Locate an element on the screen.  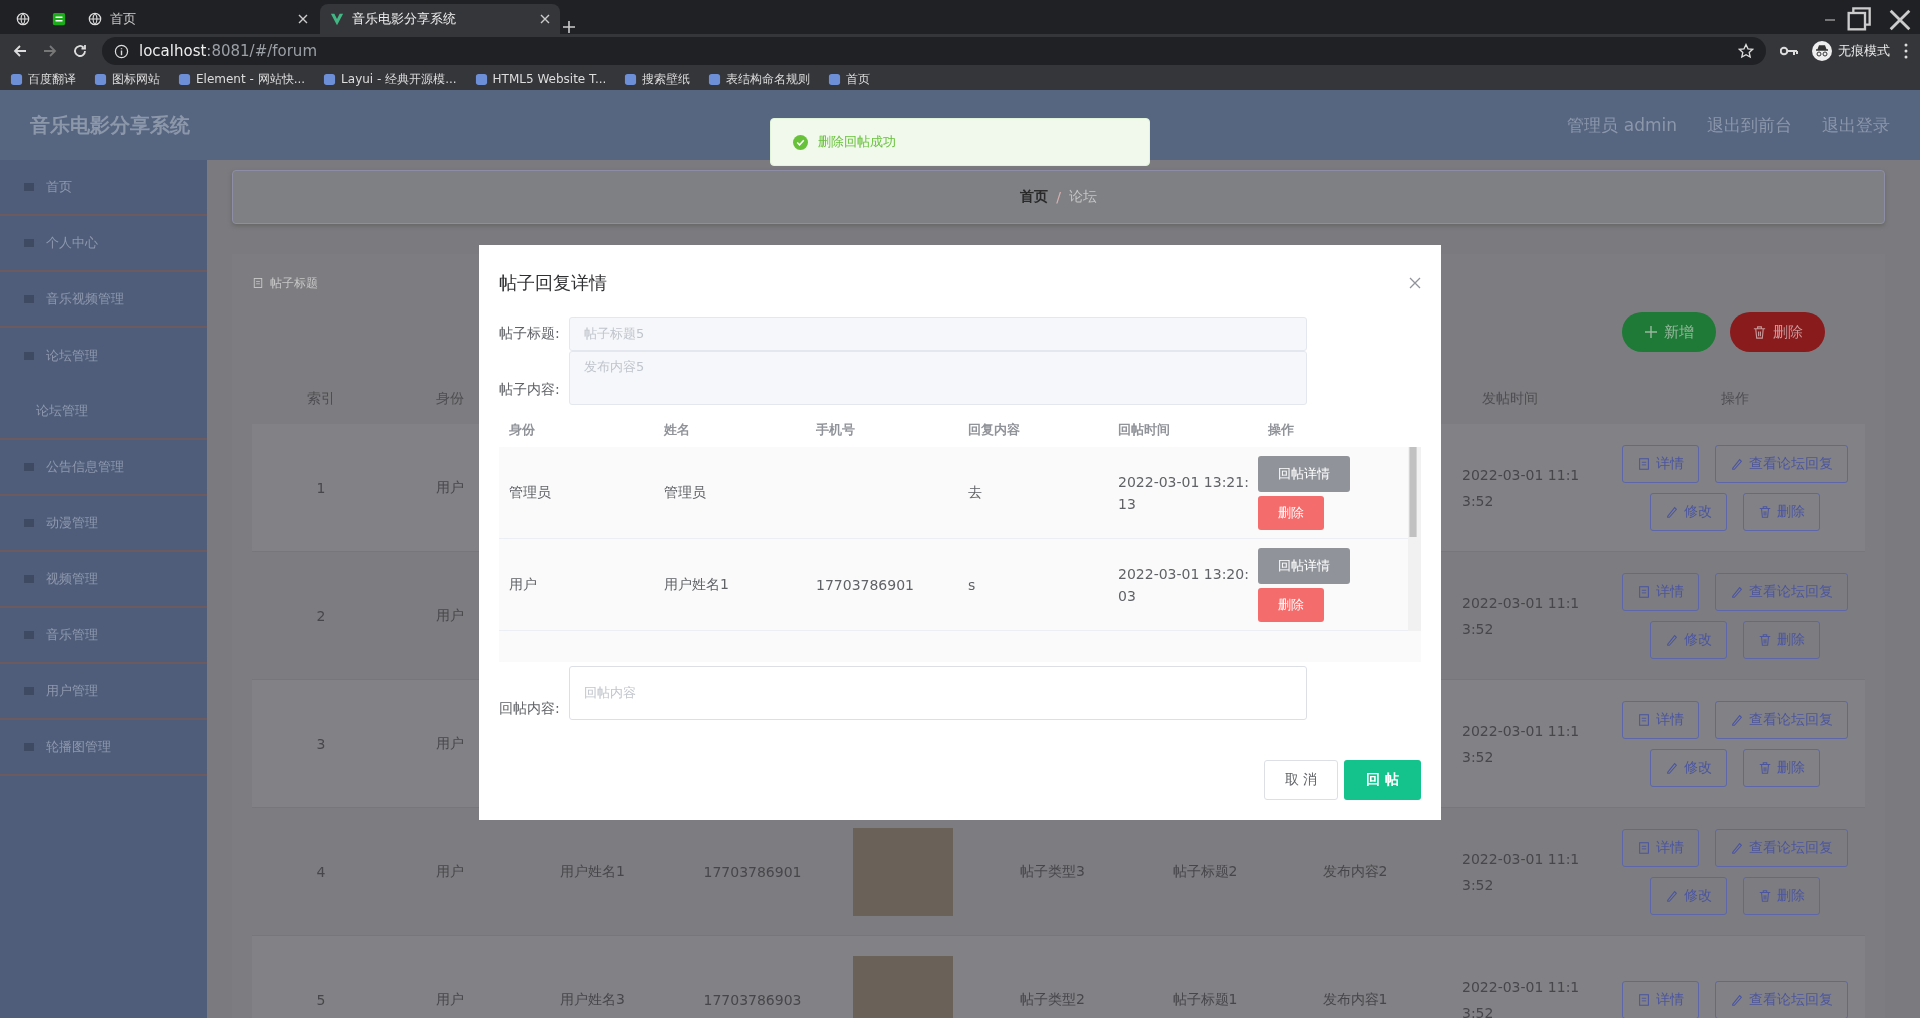
v-logo-icon is located at coordinates (337, 19).